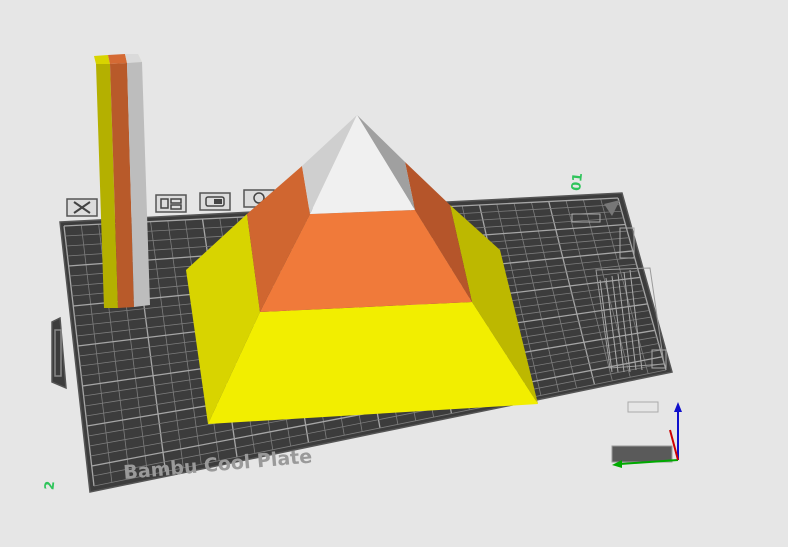 This screenshot has height=547, width=788. What do you see at coordinates (171, 203) in the screenshot?
I see `arrange-plate-icon` at bounding box center [171, 203].